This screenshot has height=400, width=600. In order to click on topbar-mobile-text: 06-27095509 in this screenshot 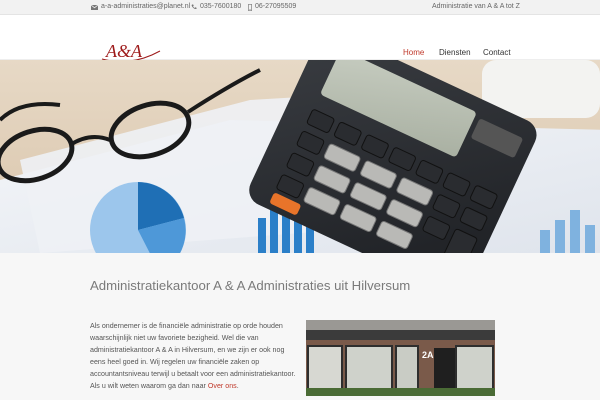, I will do `click(275, 7)`.